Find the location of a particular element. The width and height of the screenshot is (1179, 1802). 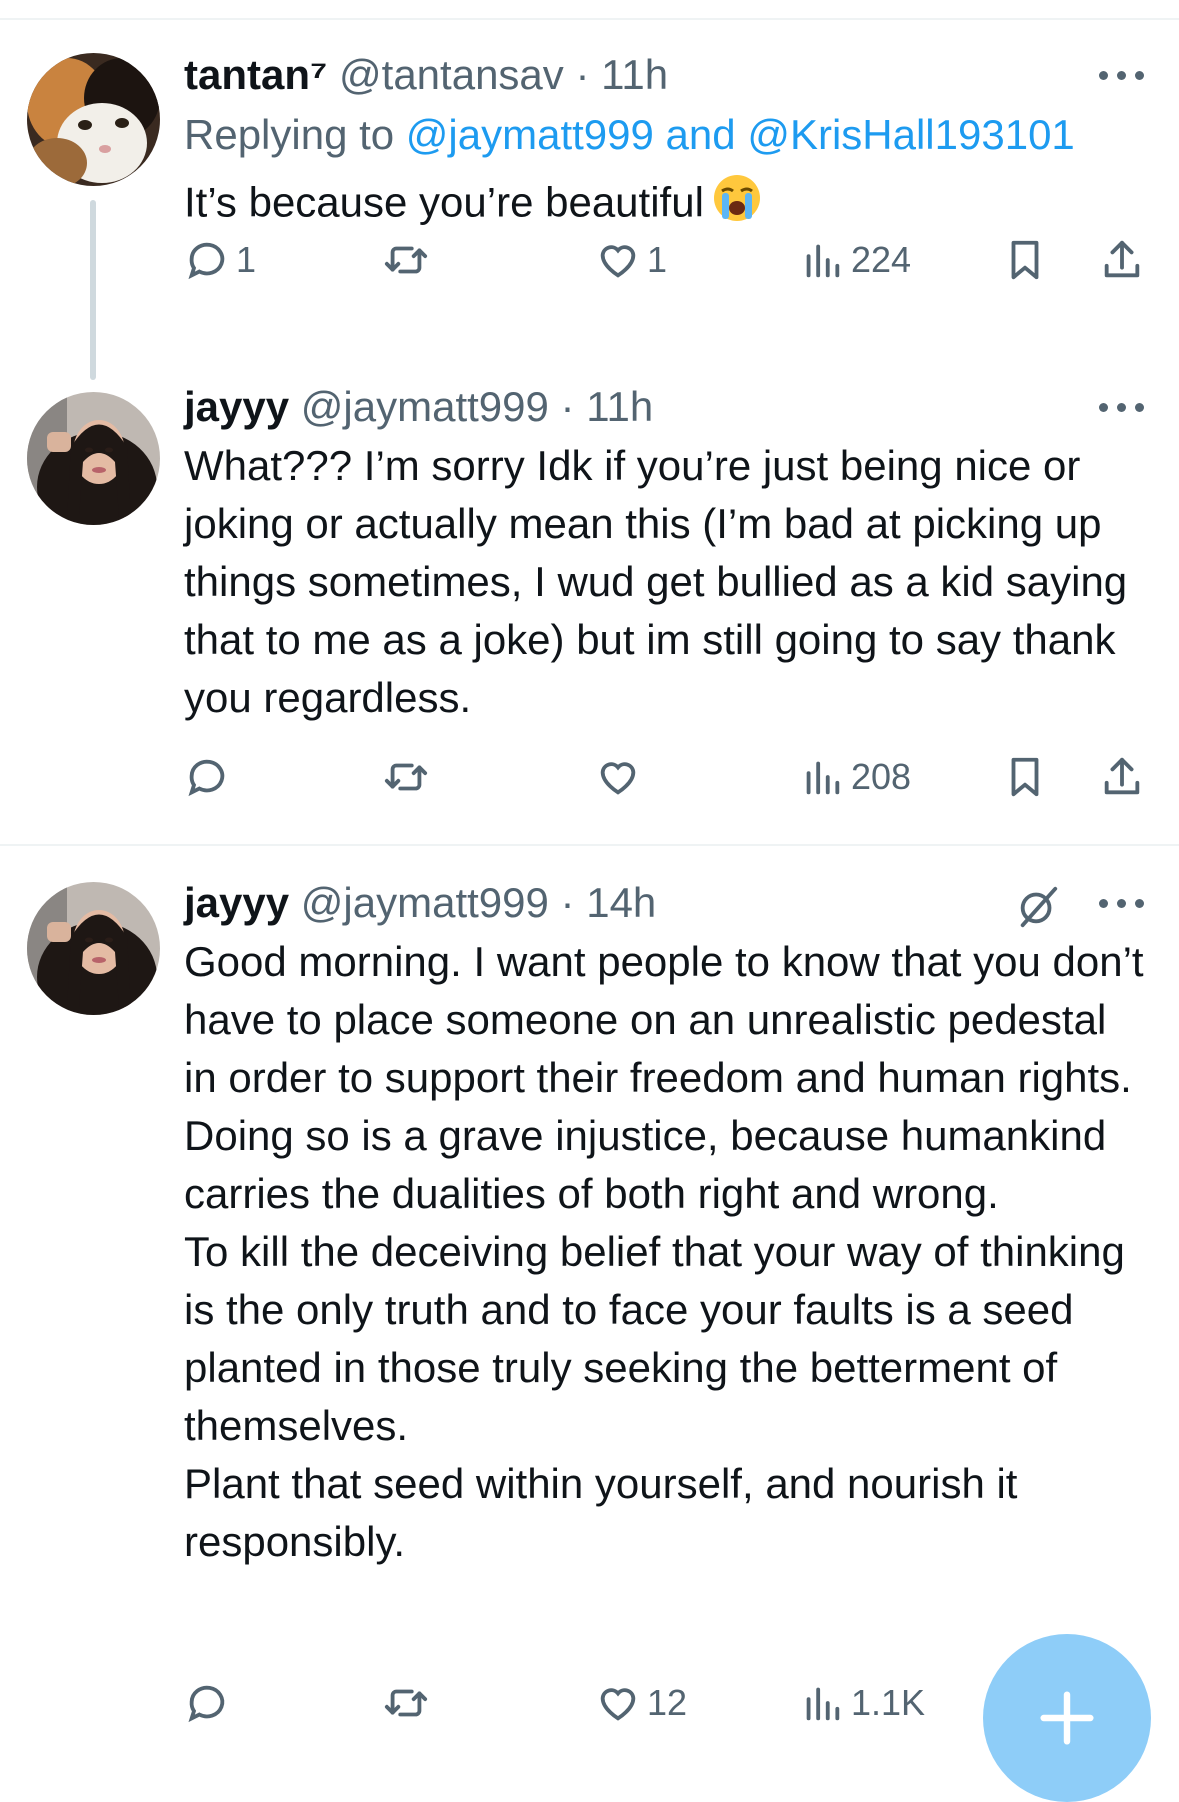

like-count: 1 is located at coordinates (657, 259).